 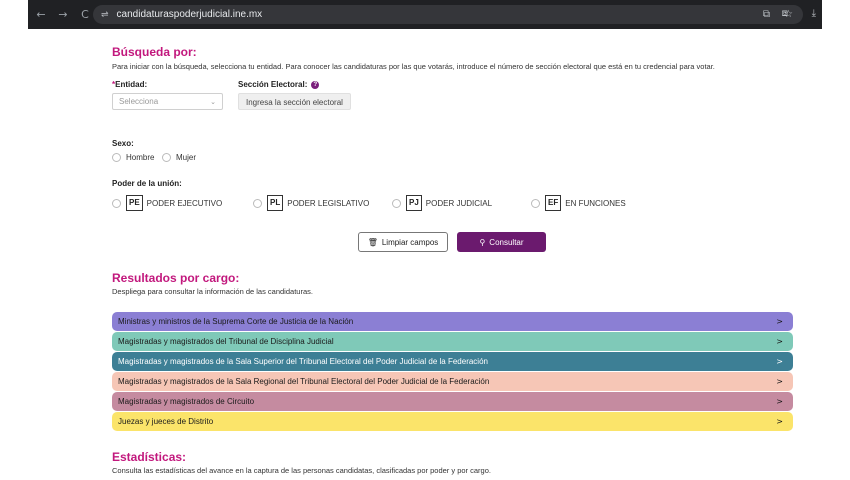 What do you see at coordinates (167, 101) in the screenshot?
I see `entidad-select: Selecciona ⌄` at bounding box center [167, 101].